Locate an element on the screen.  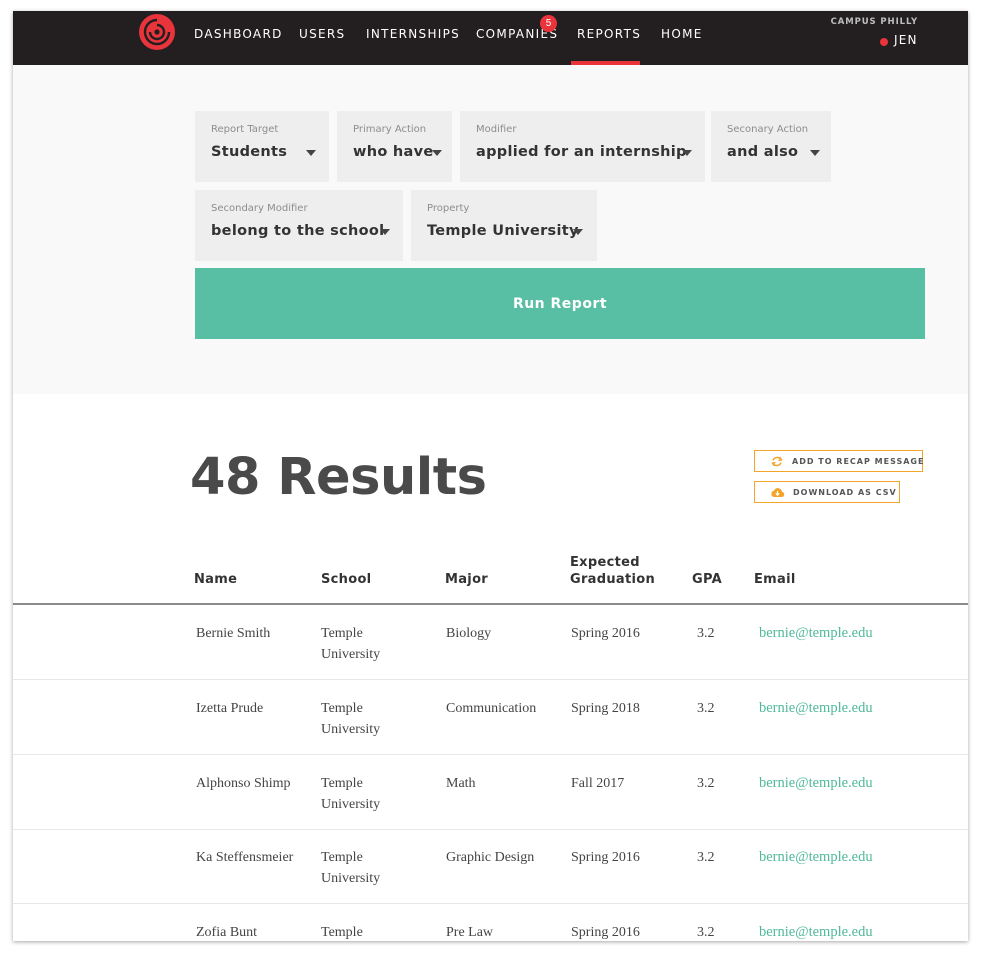
property-select: Property Temple University is located at coordinates (504, 225).